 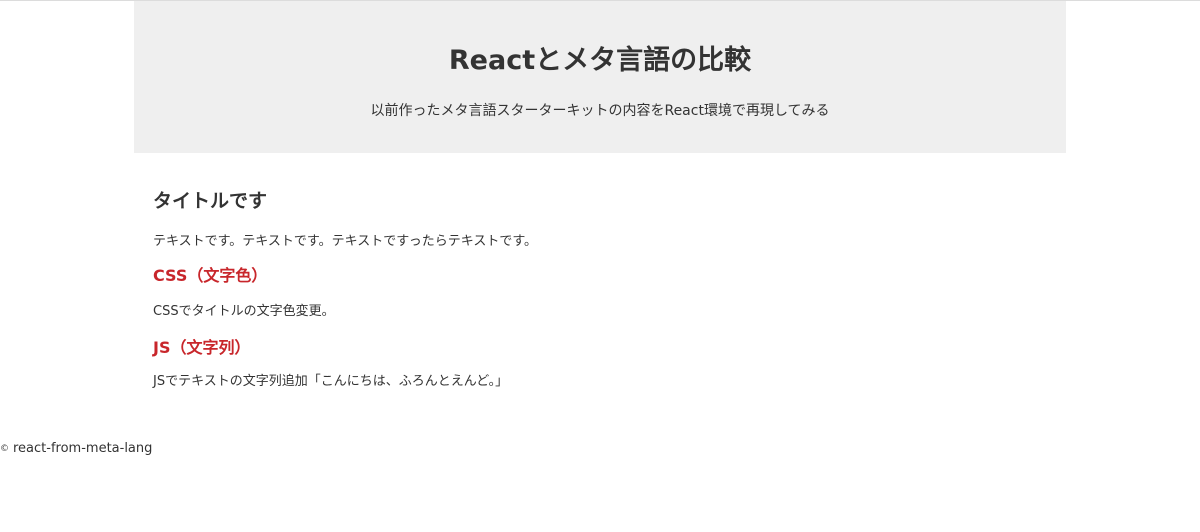 I want to click on footer: © react-from-meta-lang, so click(x=76, y=449).